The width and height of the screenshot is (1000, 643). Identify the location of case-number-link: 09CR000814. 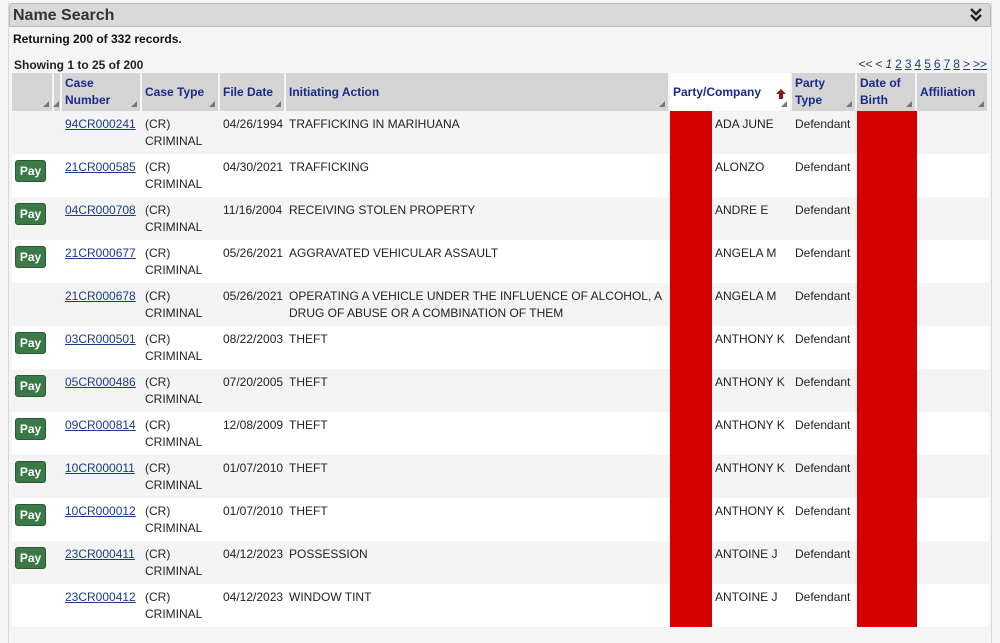
(100, 425).